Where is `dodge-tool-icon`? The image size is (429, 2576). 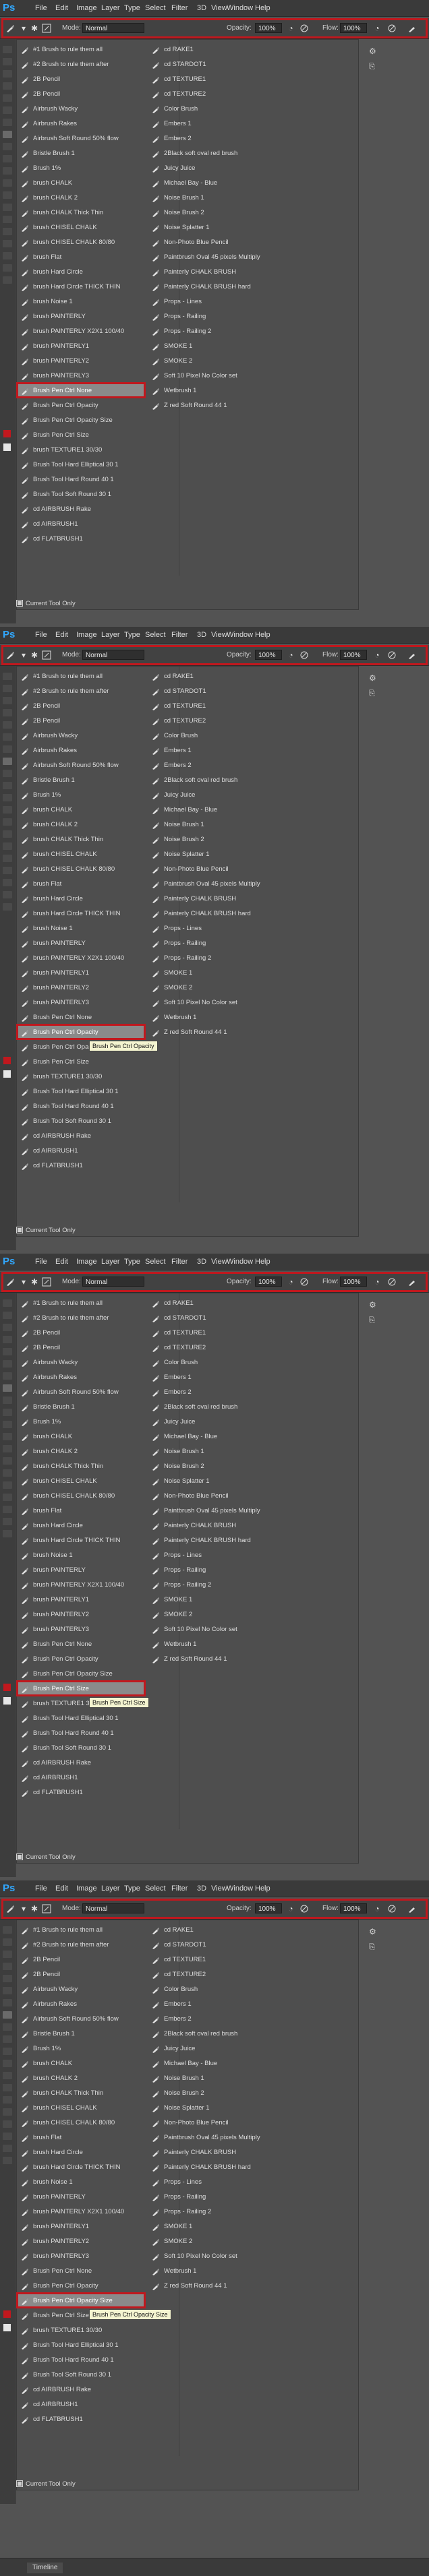
dodge-tool-icon is located at coordinates (7, 834).